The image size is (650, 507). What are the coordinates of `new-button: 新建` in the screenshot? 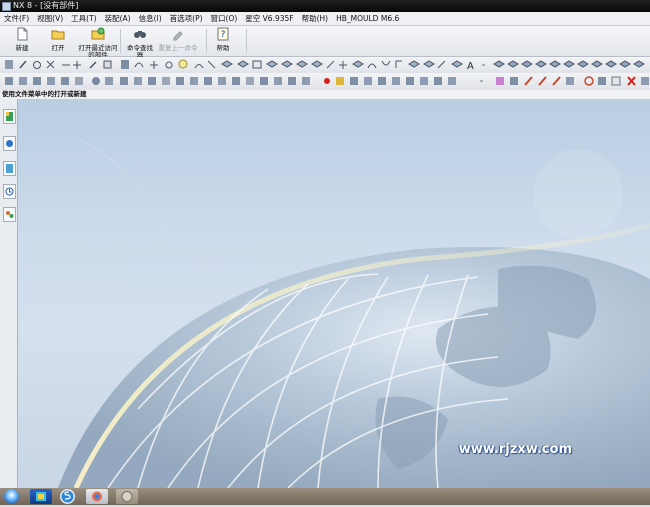 It's located at (22, 39).